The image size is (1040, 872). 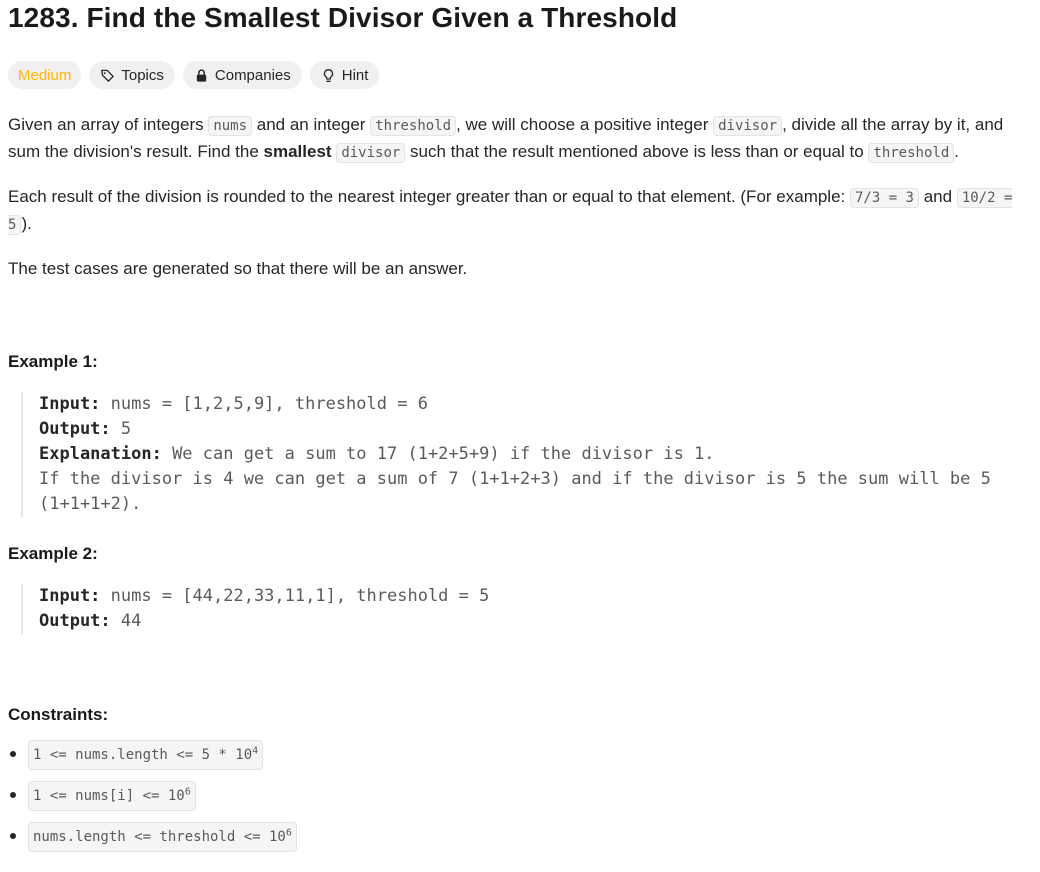 What do you see at coordinates (534, 429) in the screenshot?
I see `example-output-line: Output: 5` at bounding box center [534, 429].